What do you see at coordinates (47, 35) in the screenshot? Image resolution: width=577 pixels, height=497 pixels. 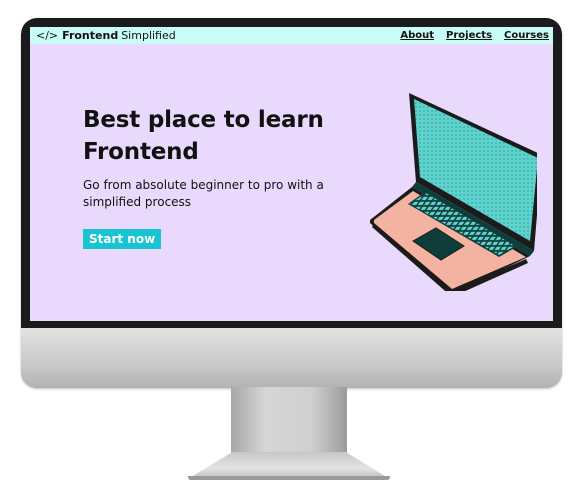 I see `code-brackets-icon: </>` at bounding box center [47, 35].